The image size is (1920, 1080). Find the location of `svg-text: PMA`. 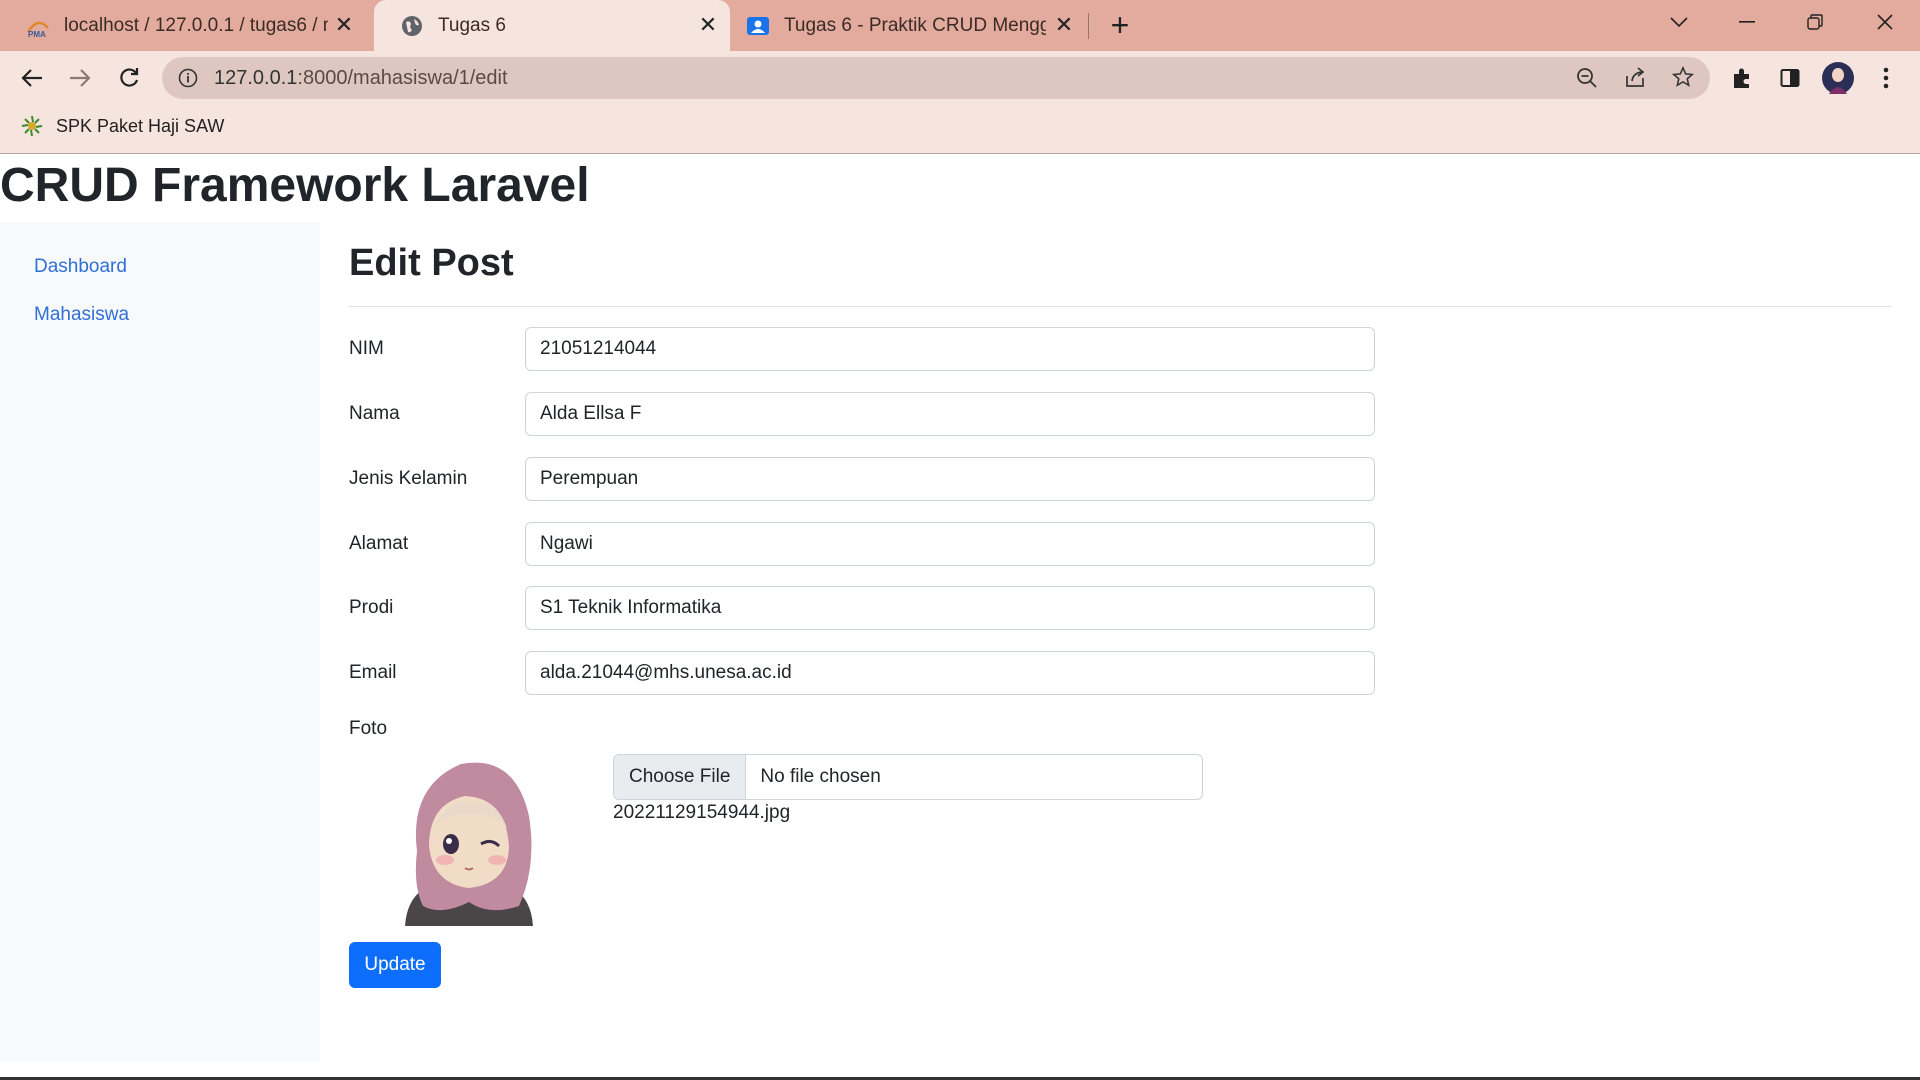

svg-text: PMA is located at coordinates (37, 34).